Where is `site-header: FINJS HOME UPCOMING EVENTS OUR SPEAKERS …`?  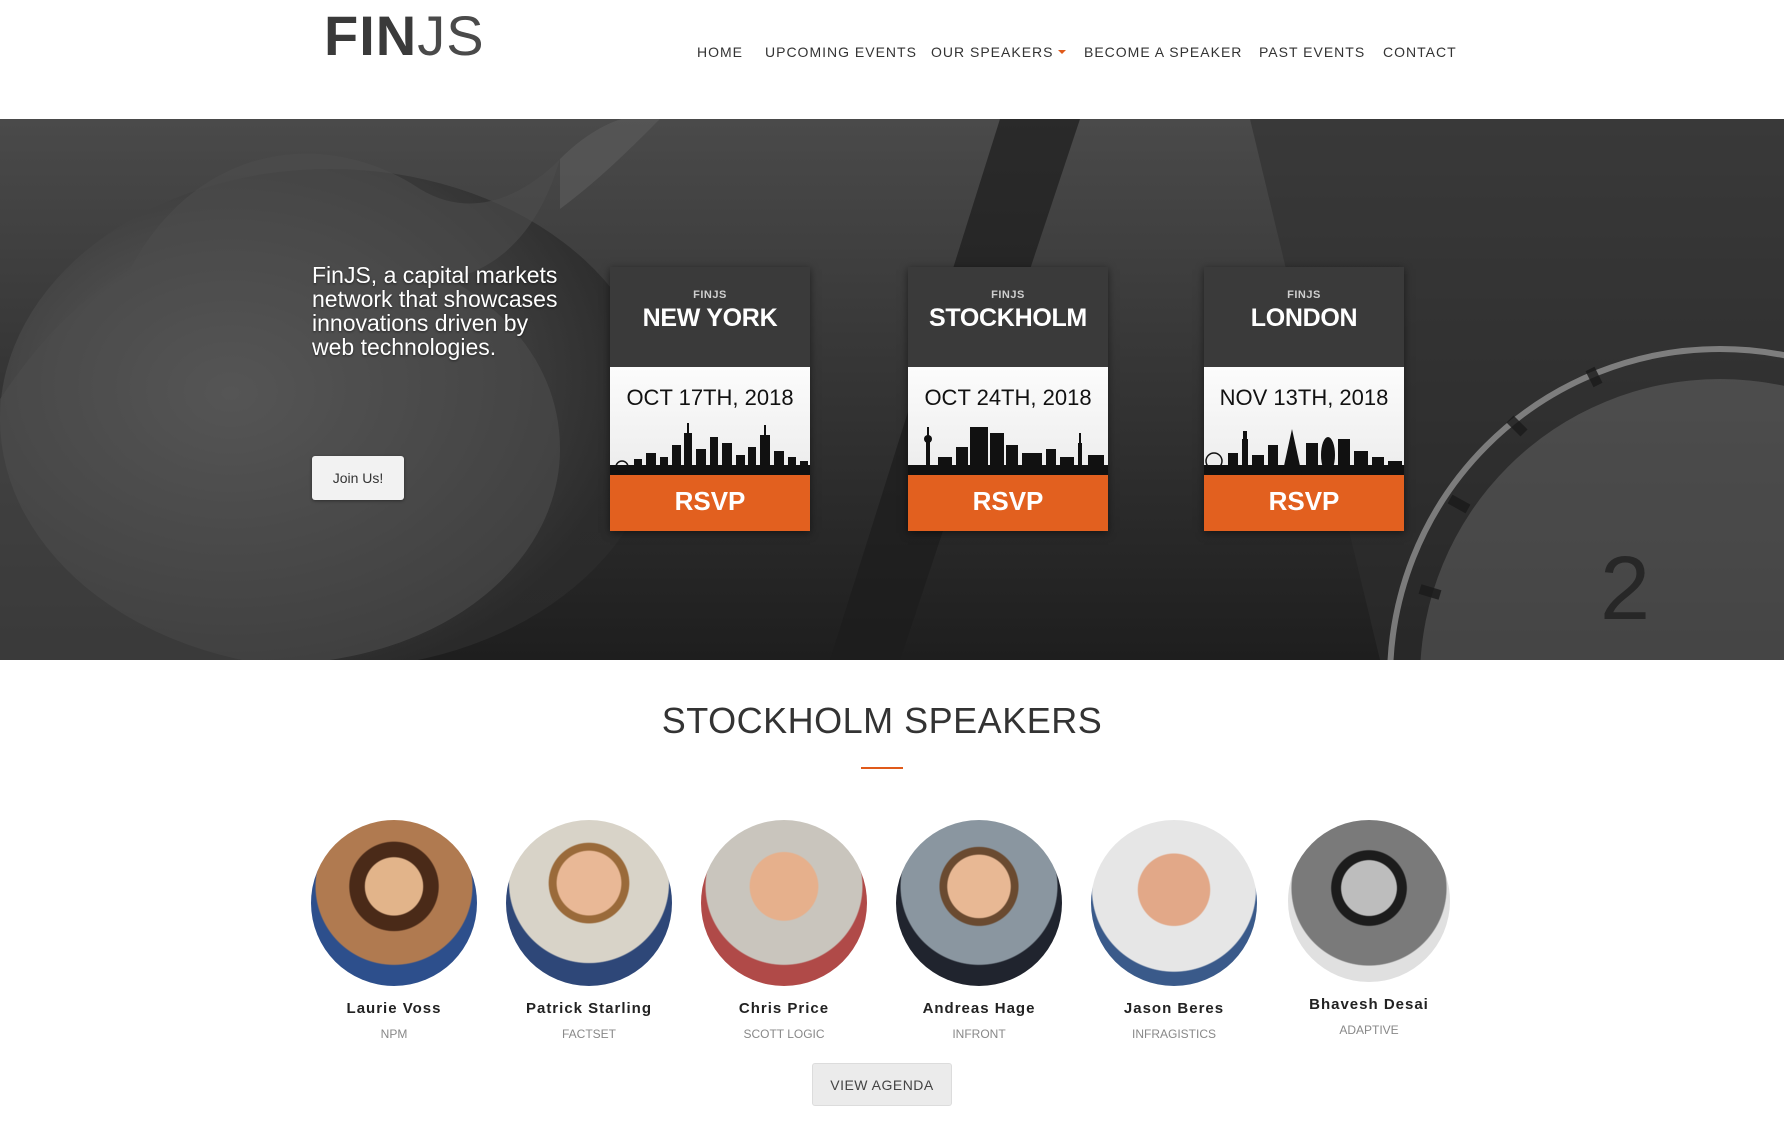
site-header: FINJS HOME UPCOMING EVENTS OUR SPEAKERS … is located at coordinates (892, 59).